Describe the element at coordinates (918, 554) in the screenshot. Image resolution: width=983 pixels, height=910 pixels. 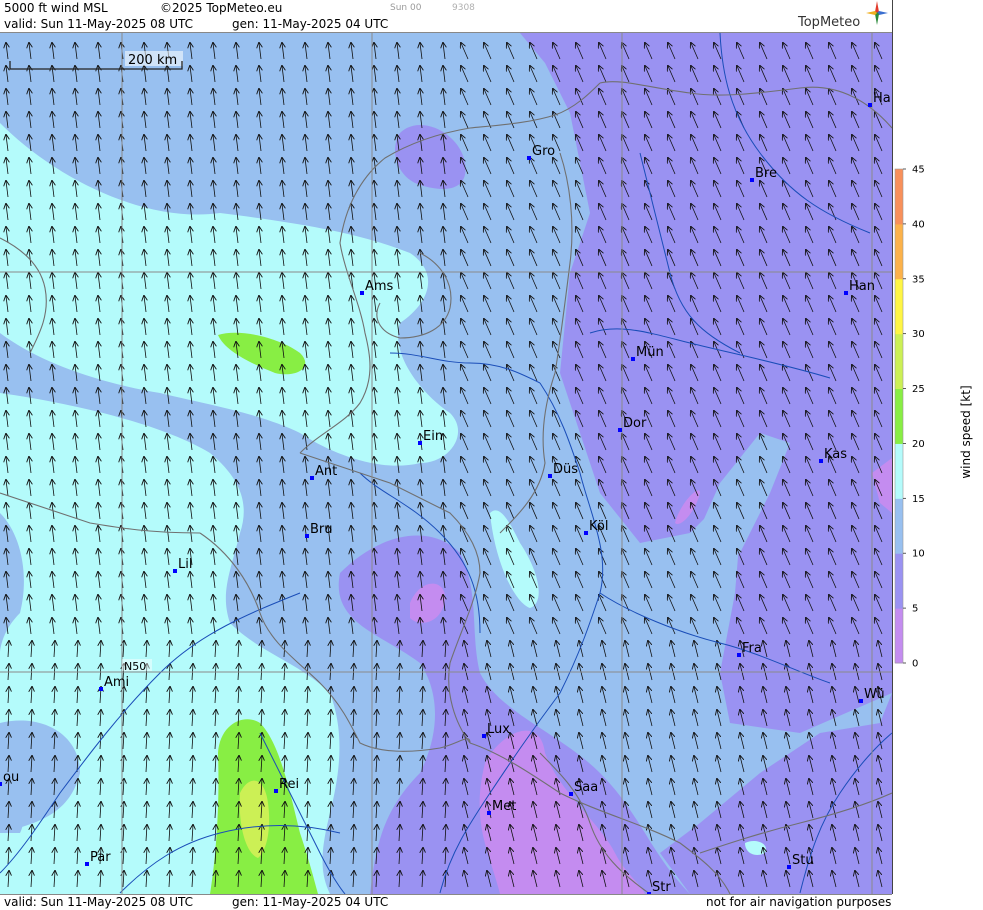
I see `colorbar-tick-label-10: 10` at that location.